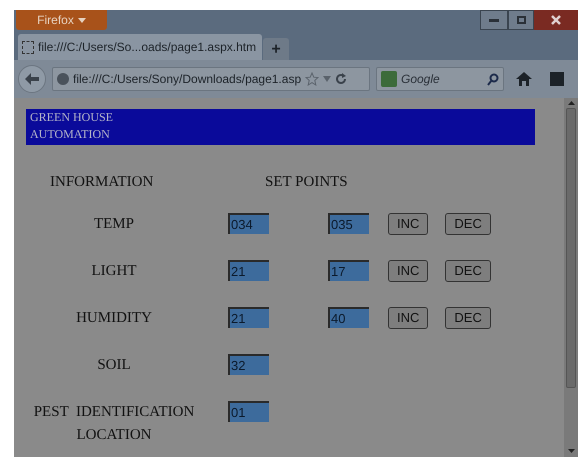  What do you see at coordinates (211, 79) in the screenshot?
I see `address-bar: file:///C:/Users/Sony/Downloads/page1.asp` at bounding box center [211, 79].